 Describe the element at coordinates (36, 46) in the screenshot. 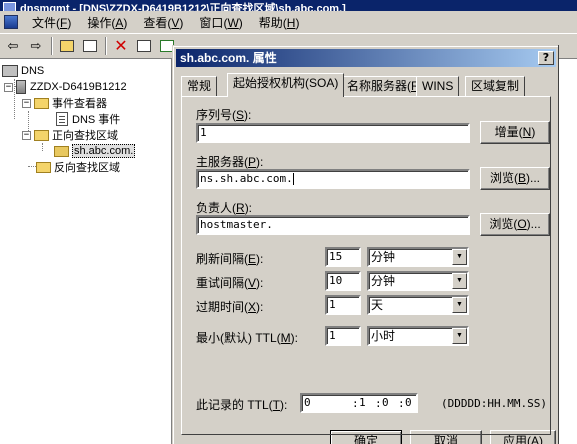

I see `forward-icon: ⇨` at that location.